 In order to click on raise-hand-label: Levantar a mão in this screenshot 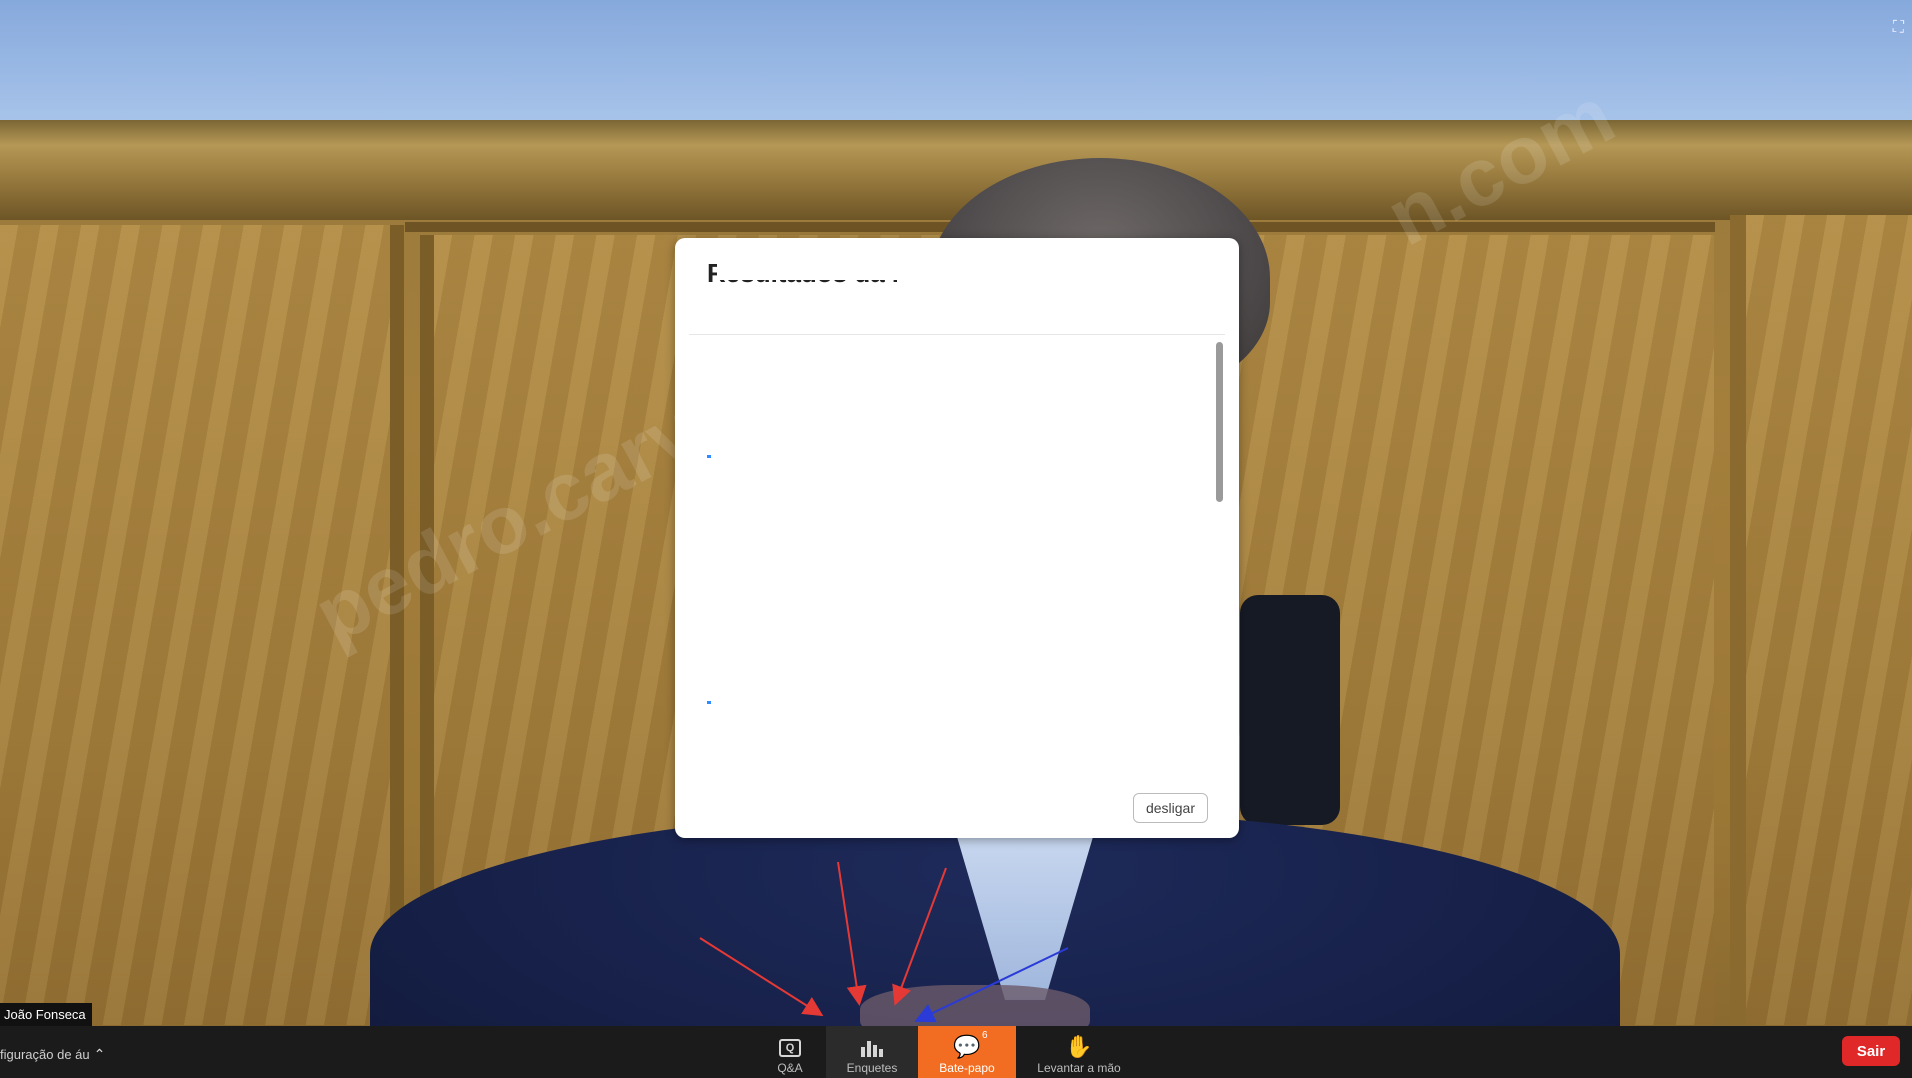, I will do `click(1079, 1068)`.